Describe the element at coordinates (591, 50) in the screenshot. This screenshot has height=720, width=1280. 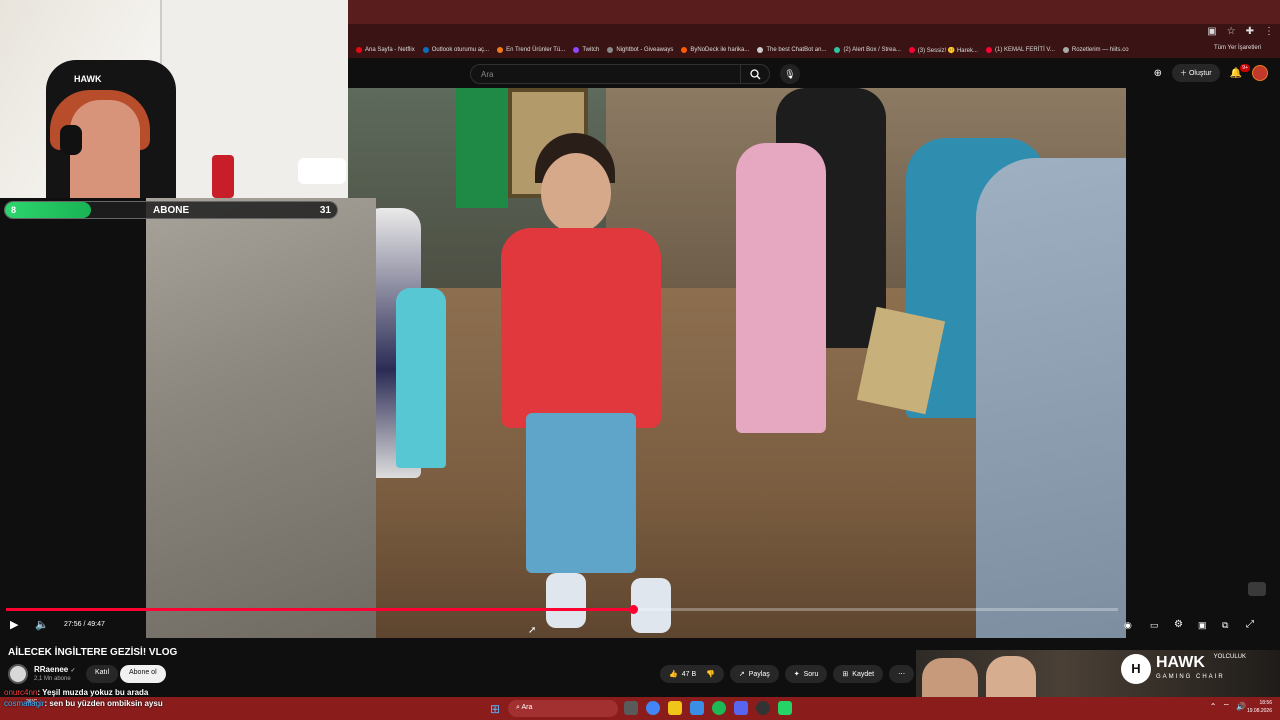
I see `bookmark-label: Twitch` at that location.